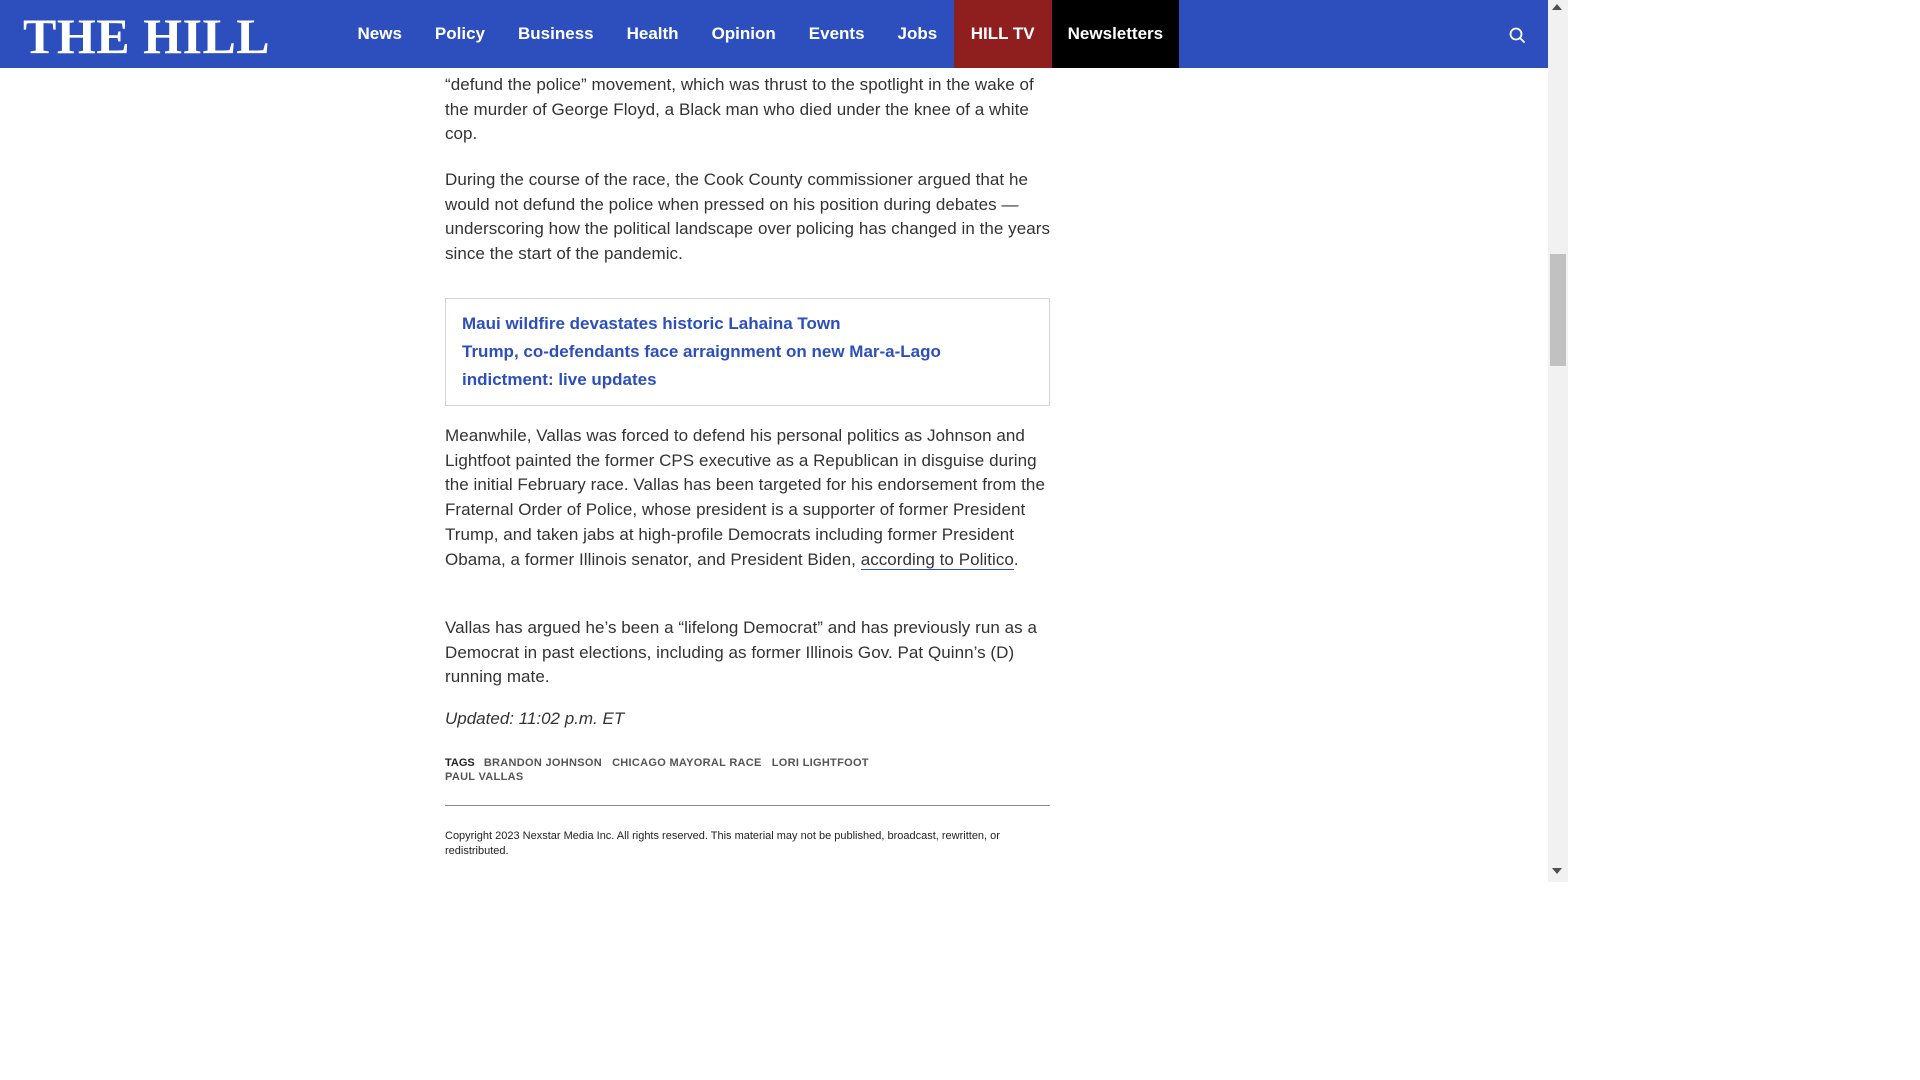 Image resolution: width=1920 pixels, height=1080 pixels. Describe the element at coordinates (1557, 7) in the screenshot. I see `scroll-up-arrow-icon` at that location.